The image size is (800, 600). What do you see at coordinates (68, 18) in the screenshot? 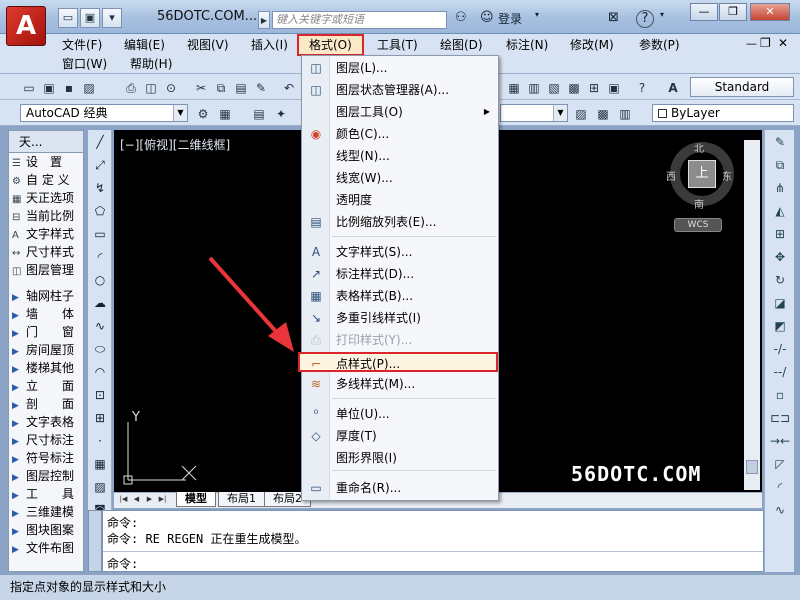
I see `new-file-icon: ▭` at bounding box center [68, 18].